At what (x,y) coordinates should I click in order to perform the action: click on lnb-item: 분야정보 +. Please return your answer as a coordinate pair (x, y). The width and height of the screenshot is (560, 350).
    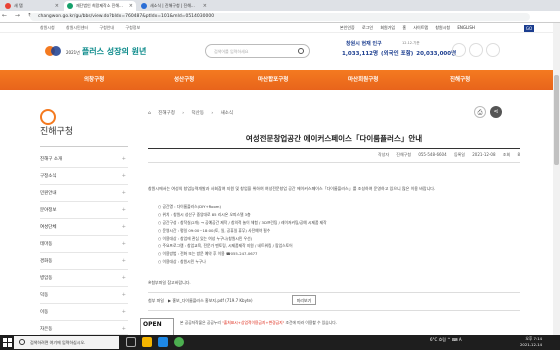
    Looking at the image, I should click on (84, 210).